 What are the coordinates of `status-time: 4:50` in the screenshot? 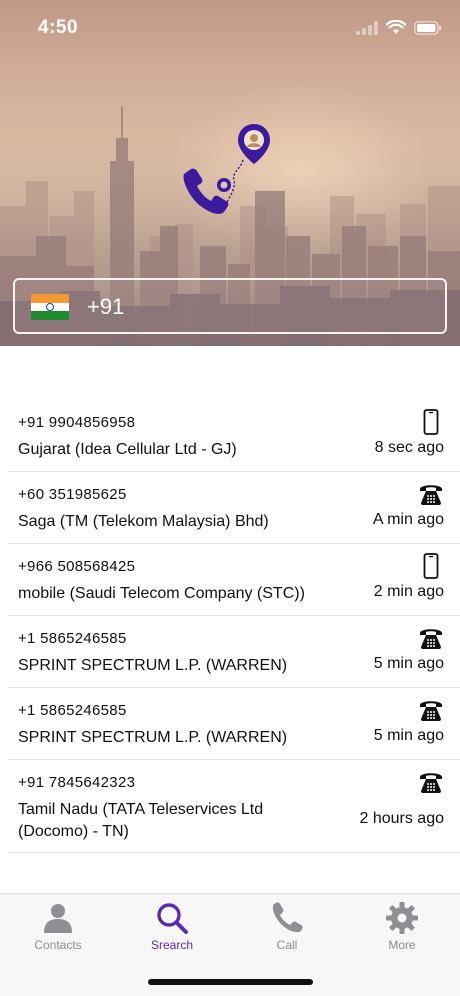 It's located at (58, 27).